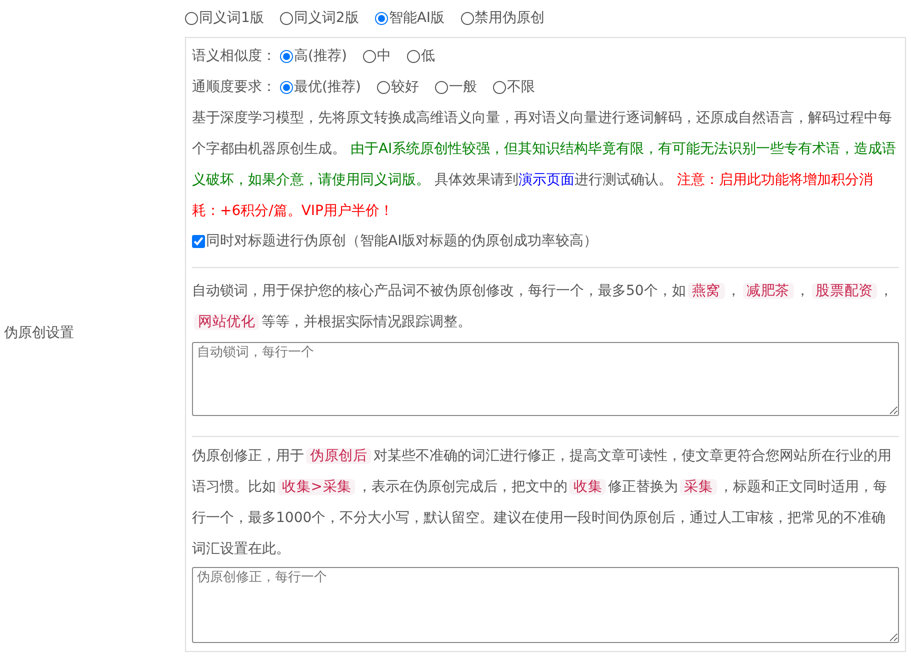 This screenshot has width=911, height=658. Describe the element at coordinates (320, 87) in the screenshot. I see `radio-option: 最优(推荐)` at that location.